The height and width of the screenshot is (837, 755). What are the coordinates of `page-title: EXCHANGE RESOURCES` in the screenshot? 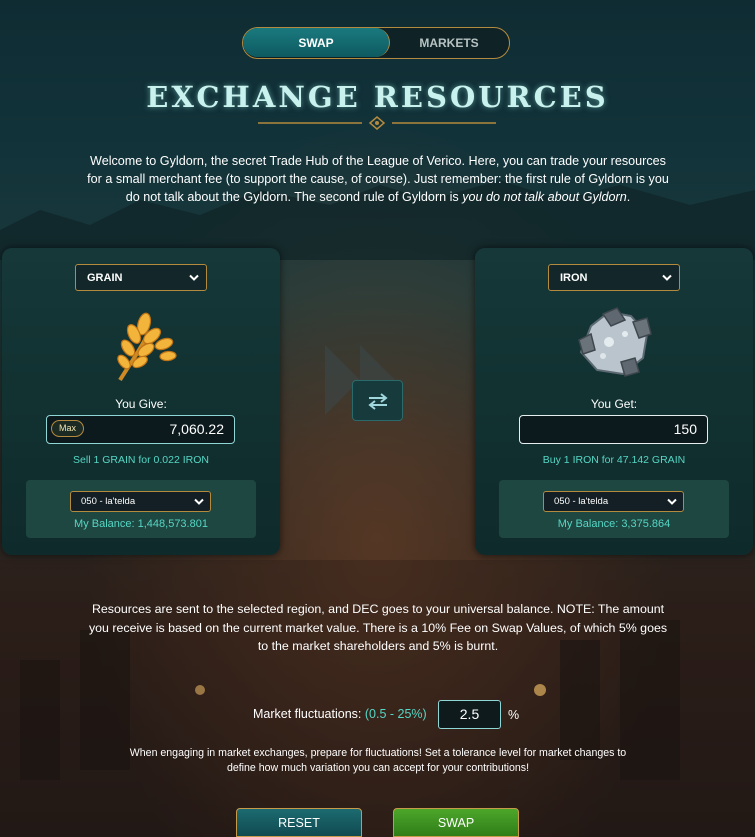 It's located at (377, 97).